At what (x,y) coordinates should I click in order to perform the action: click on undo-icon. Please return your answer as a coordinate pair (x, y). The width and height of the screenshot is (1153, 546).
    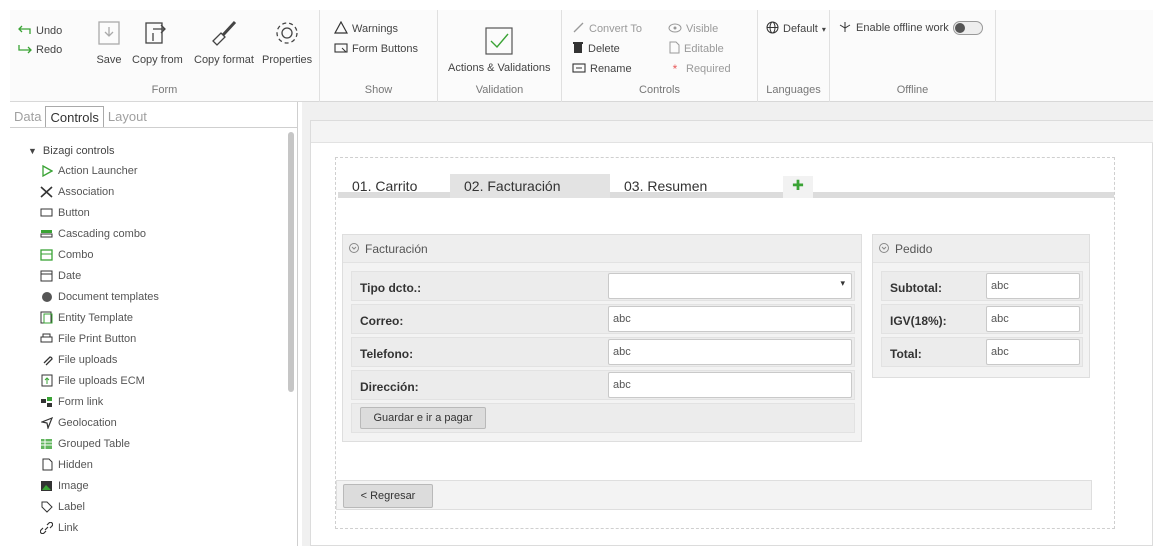
    Looking at the image, I should click on (25, 31).